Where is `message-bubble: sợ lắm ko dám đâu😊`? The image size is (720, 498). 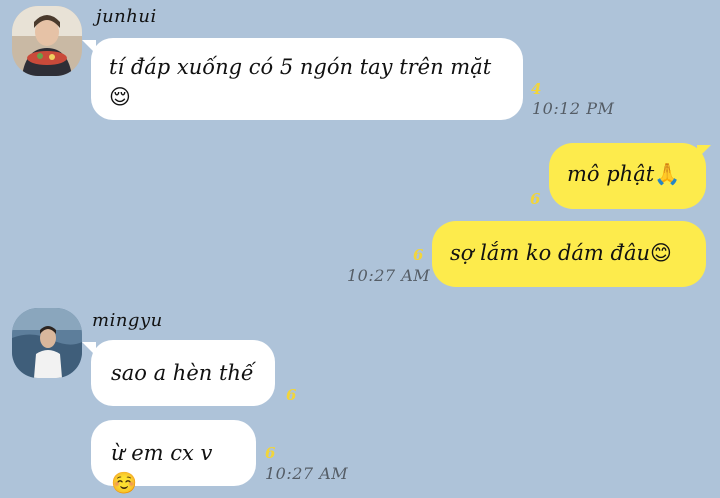
message-bubble: sợ lắm ko dám đâu😊 is located at coordinates (569, 254).